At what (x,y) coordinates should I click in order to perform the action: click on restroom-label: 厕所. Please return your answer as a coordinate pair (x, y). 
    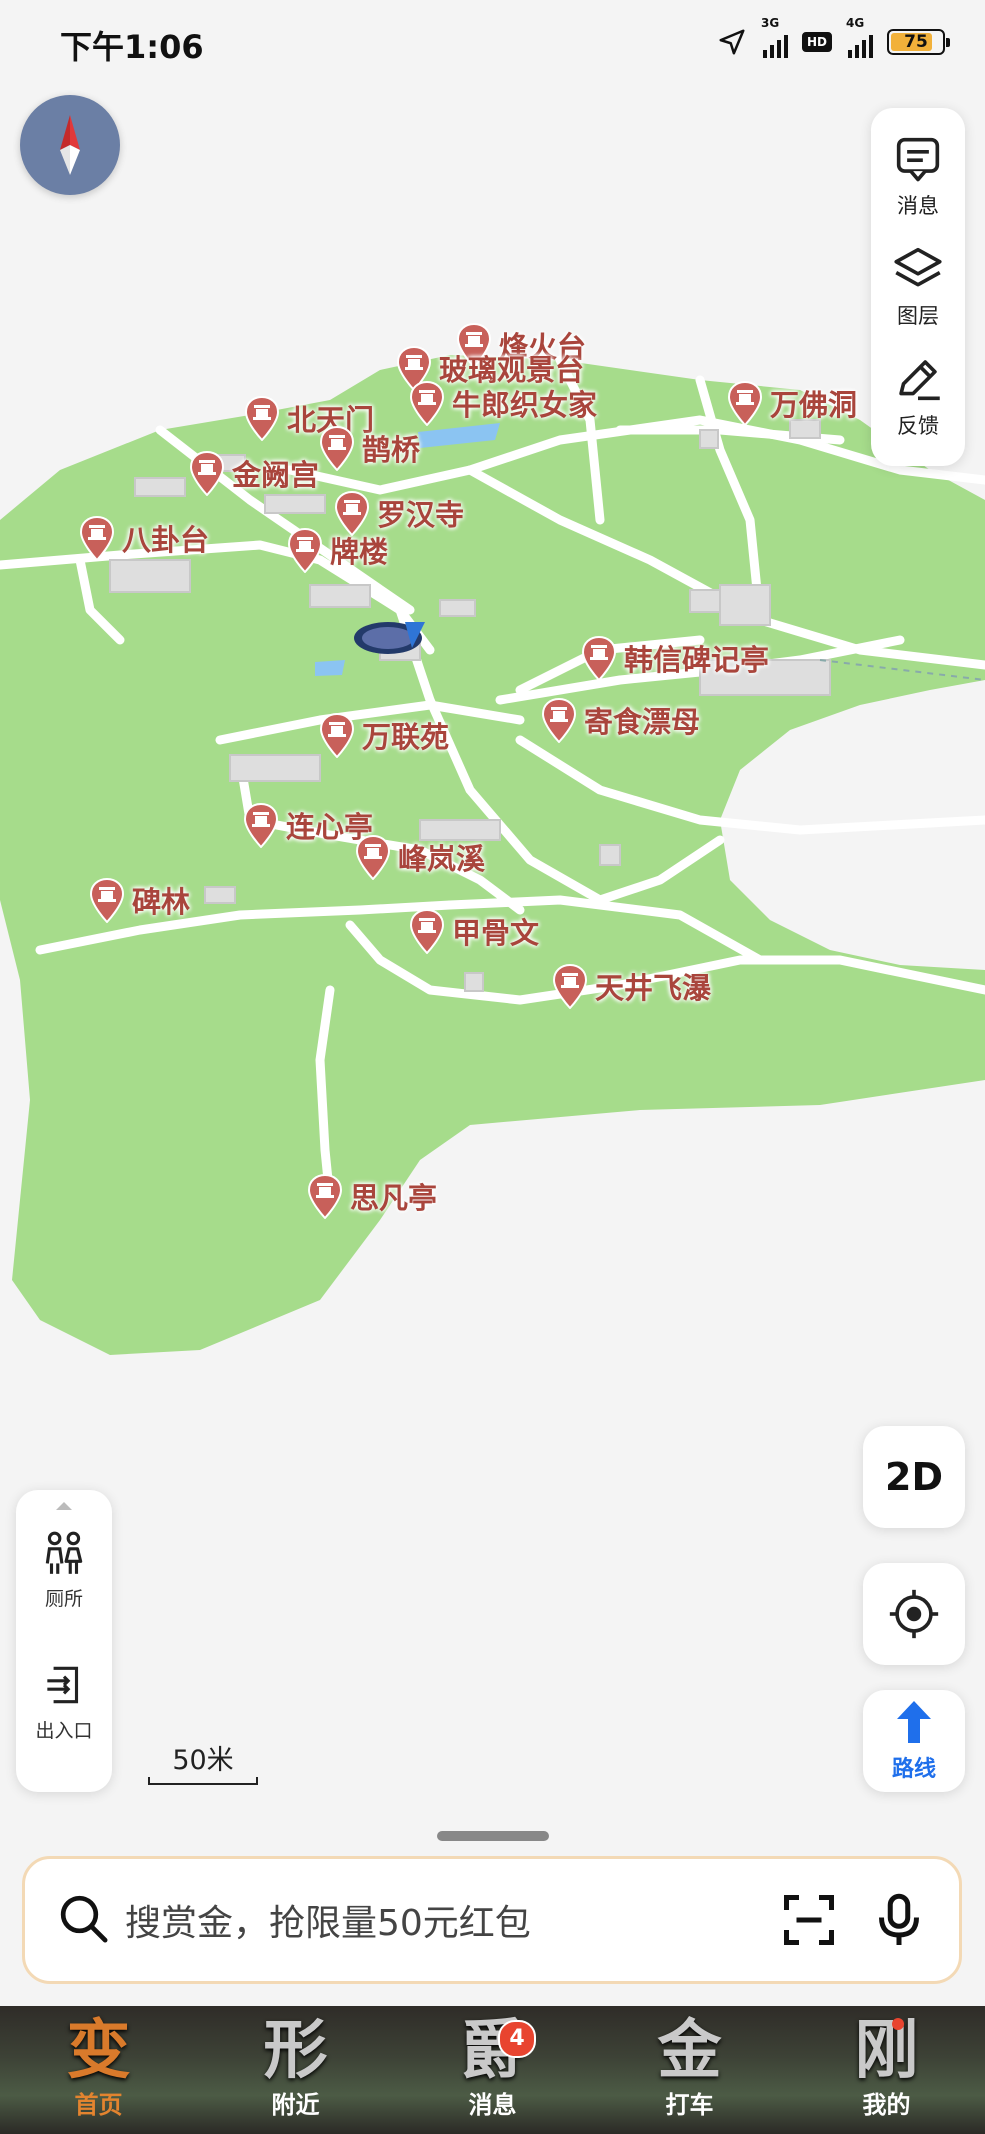
    Looking at the image, I should click on (63, 1599).